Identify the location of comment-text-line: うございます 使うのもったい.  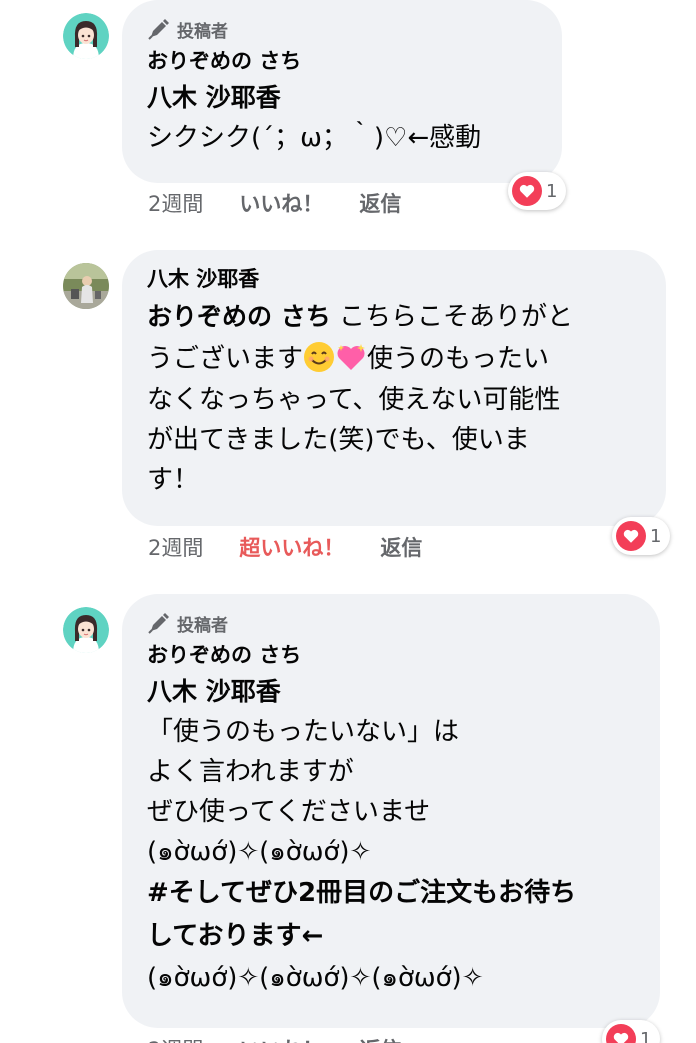
(394, 359).